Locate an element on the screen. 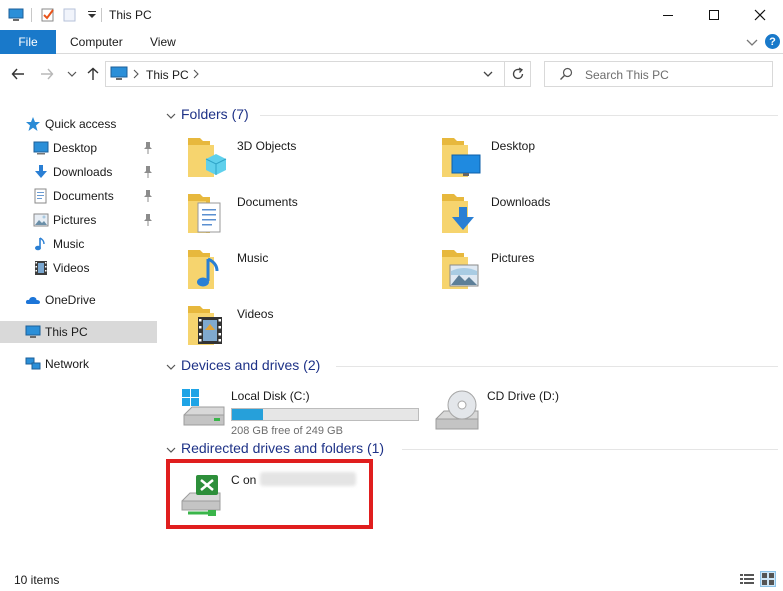  tiles-view-icon is located at coordinates (768, 579).